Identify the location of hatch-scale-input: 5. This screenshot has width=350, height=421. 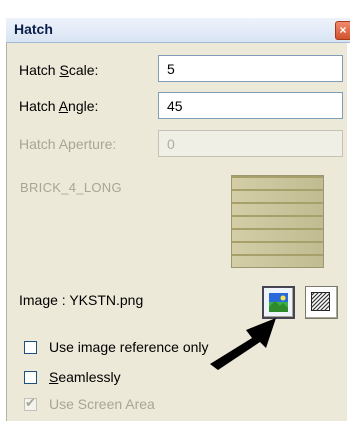
(250, 68).